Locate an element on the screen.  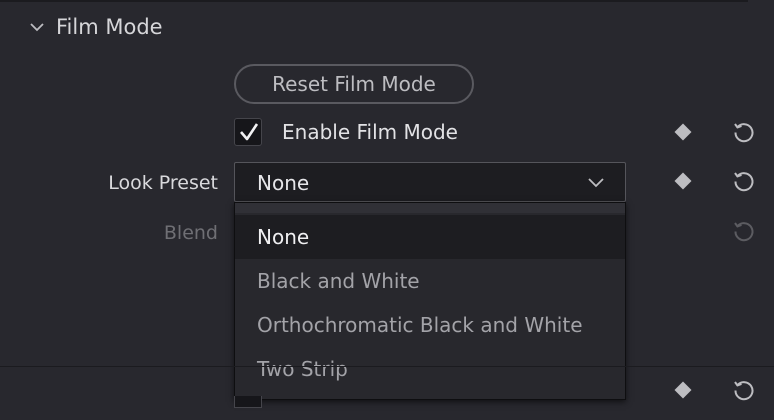
reset-film-mode-button: Reset Film Mode is located at coordinates (354, 84).